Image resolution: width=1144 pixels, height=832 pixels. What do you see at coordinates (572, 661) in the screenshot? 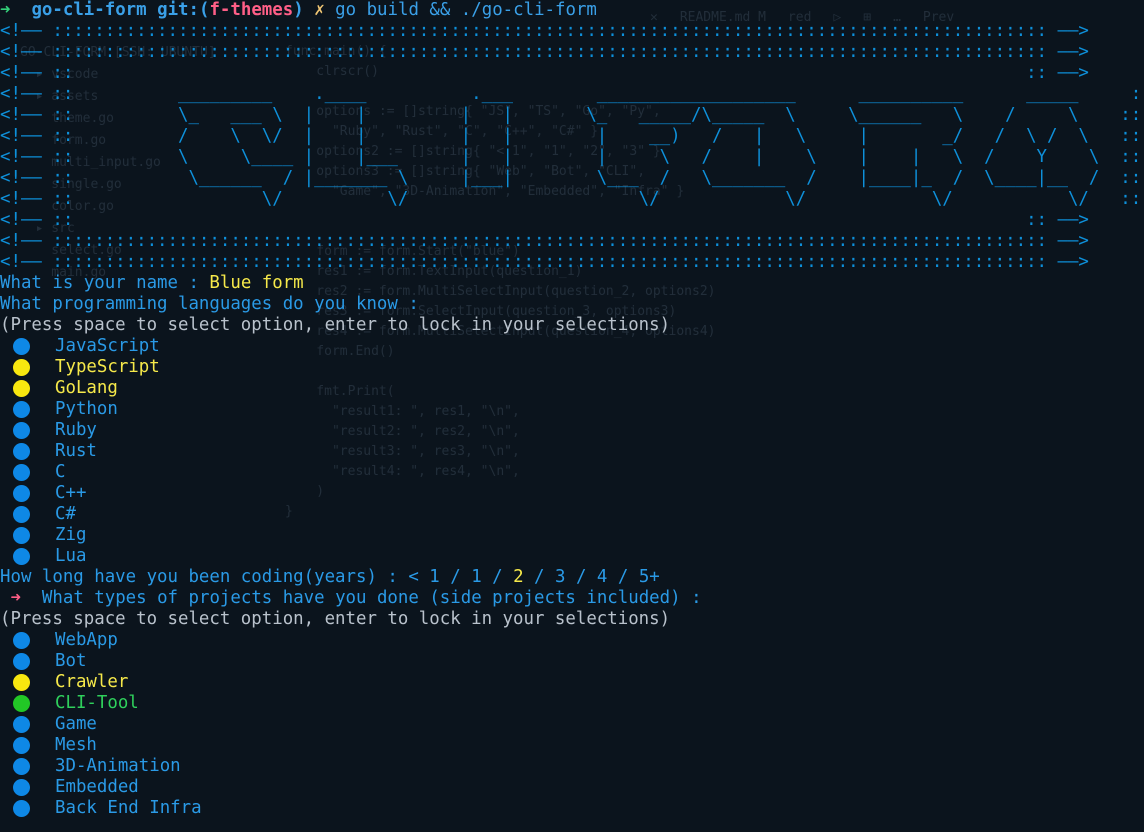
I see `option-bot: Bot` at bounding box center [572, 661].